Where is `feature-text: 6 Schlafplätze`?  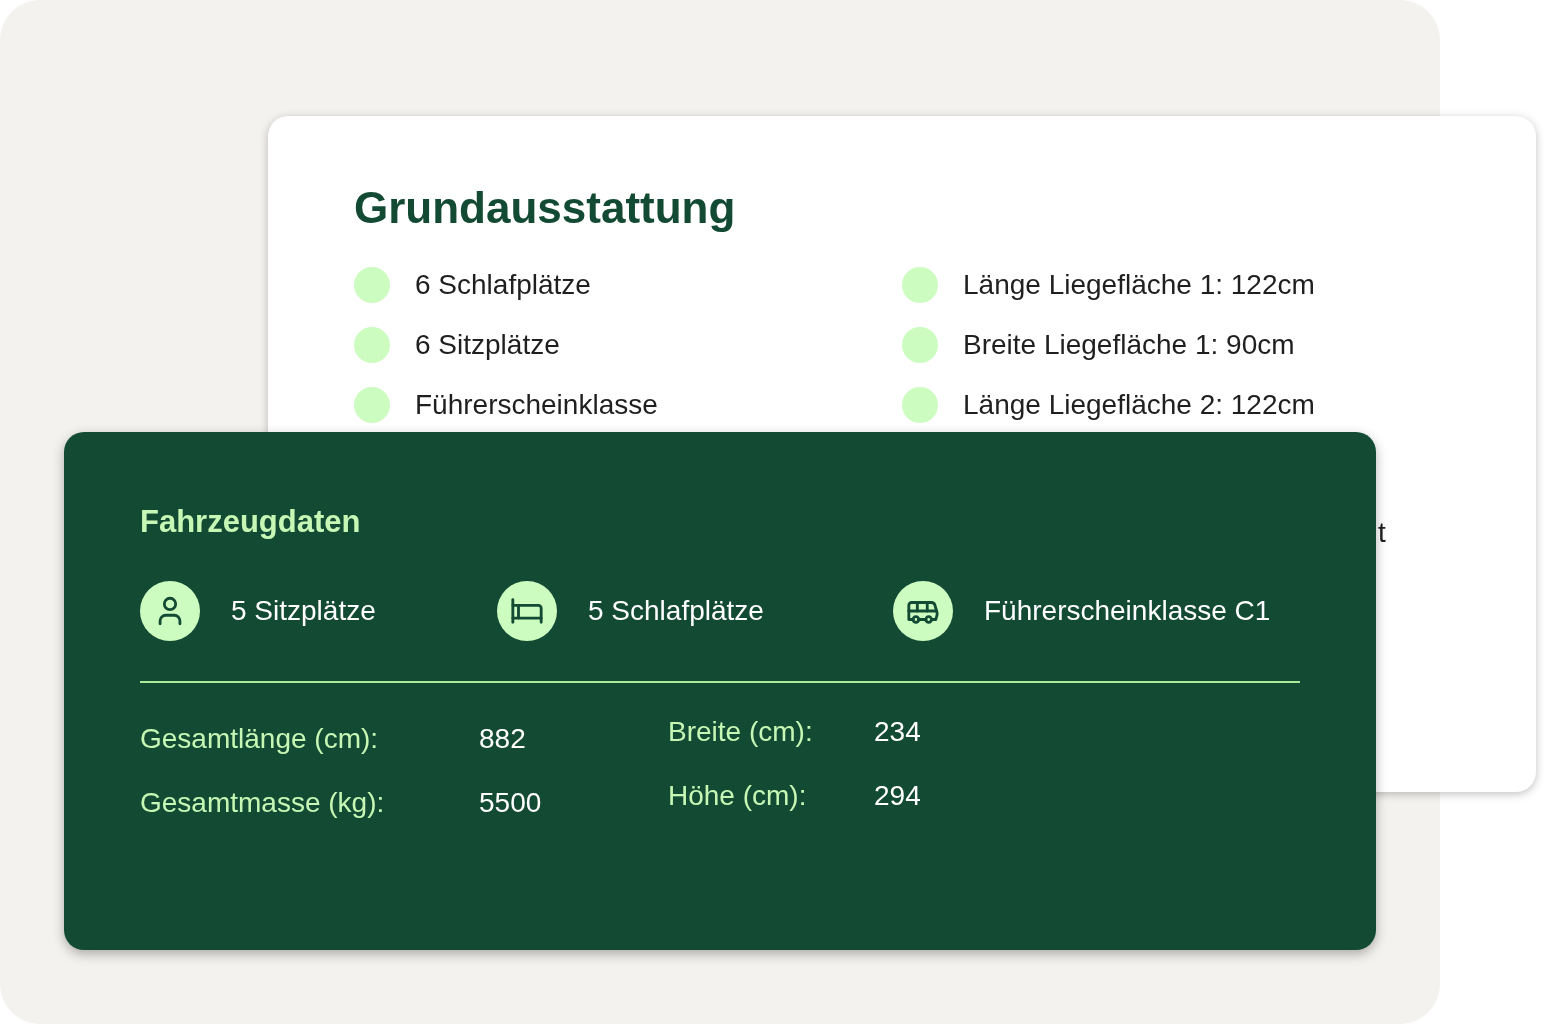 feature-text: 6 Schlafplätze is located at coordinates (503, 285).